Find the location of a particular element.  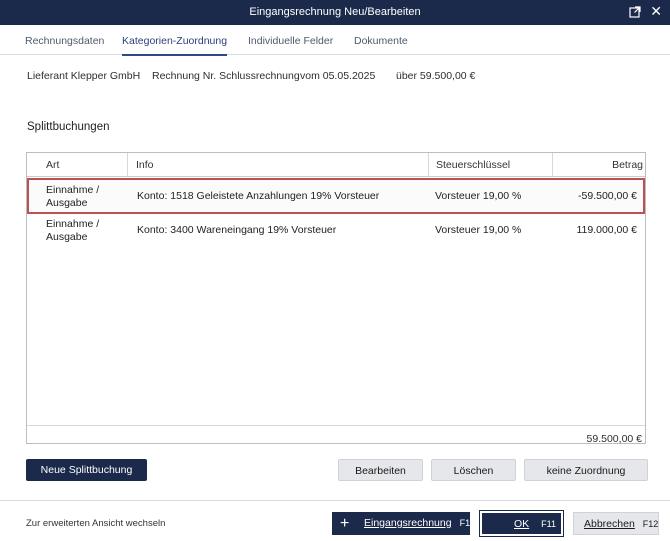

table-total: 59.500,00 € is located at coordinates (614, 439).